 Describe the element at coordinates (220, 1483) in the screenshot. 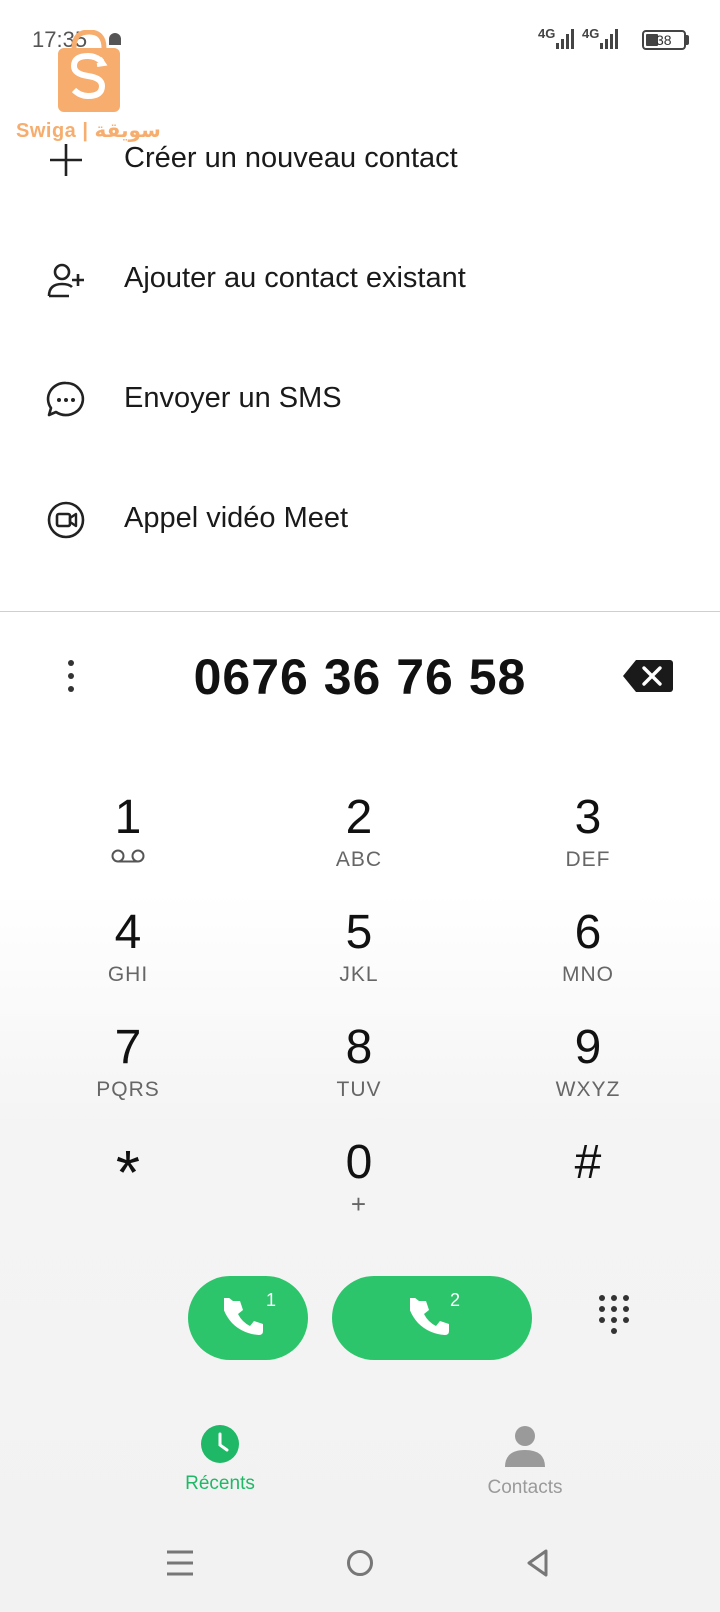

I see `nav-recents-label: Récents` at that location.